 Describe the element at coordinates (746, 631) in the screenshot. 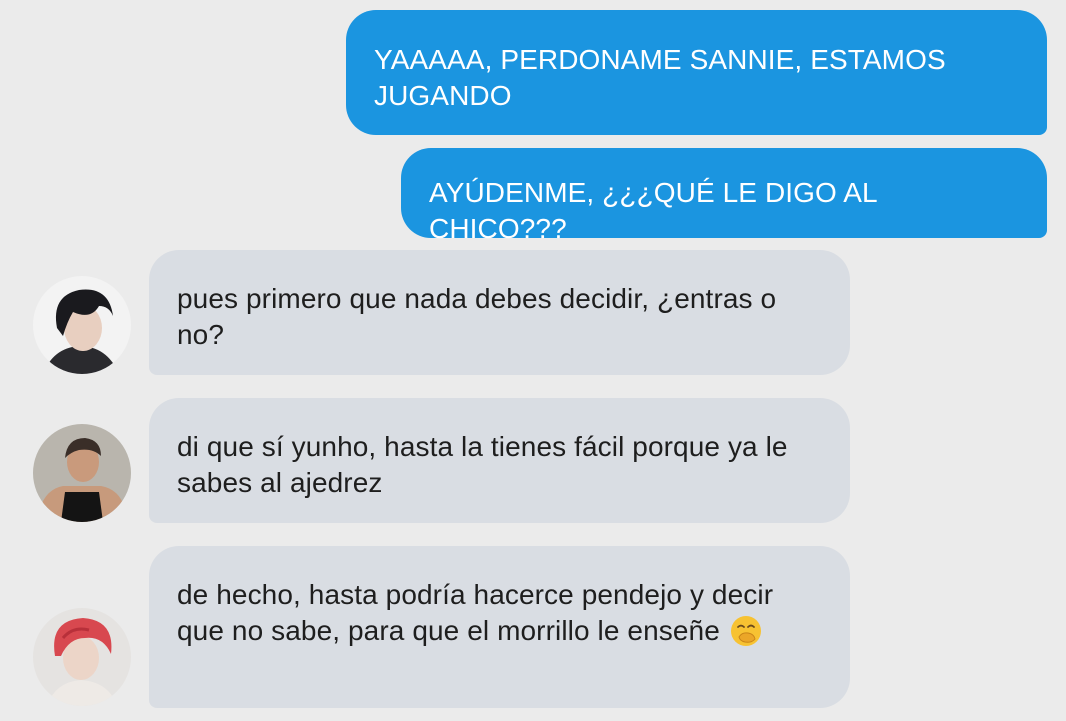

I see `face-with-hand-over-mouth-icon` at that location.